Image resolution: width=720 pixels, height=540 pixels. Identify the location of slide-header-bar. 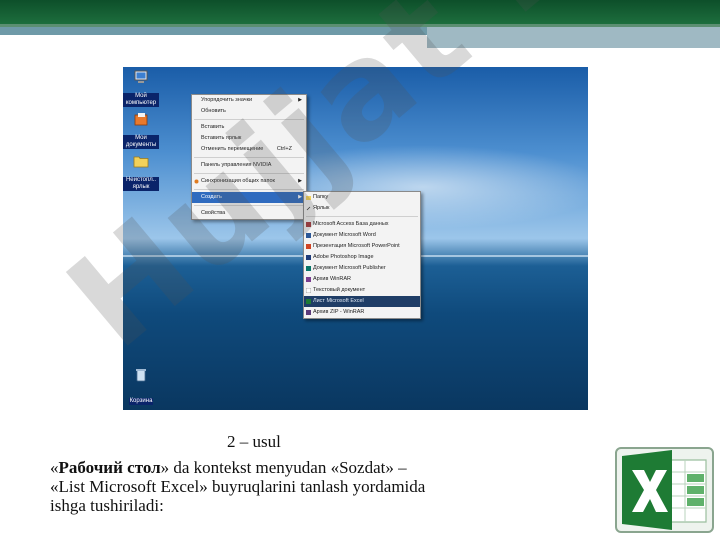
(360, 12).